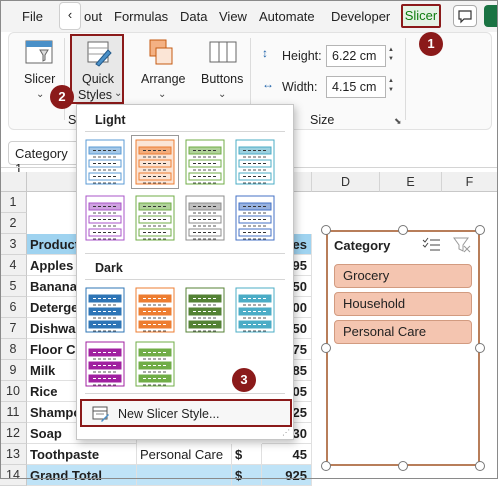  What do you see at coordinates (70, 16) in the screenshot?
I see `scroll-tabs-left-button: ‹` at bounding box center [70, 16].